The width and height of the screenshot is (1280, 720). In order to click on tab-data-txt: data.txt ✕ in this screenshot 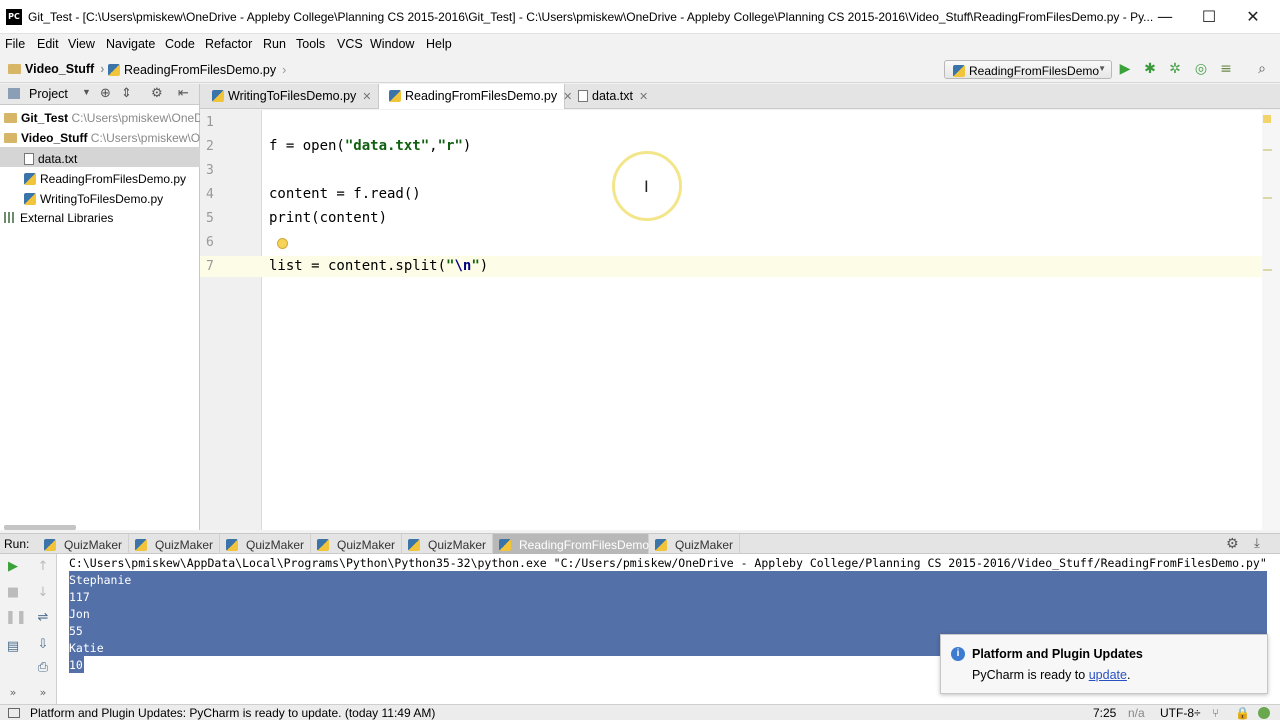, I will do `click(613, 96)`.